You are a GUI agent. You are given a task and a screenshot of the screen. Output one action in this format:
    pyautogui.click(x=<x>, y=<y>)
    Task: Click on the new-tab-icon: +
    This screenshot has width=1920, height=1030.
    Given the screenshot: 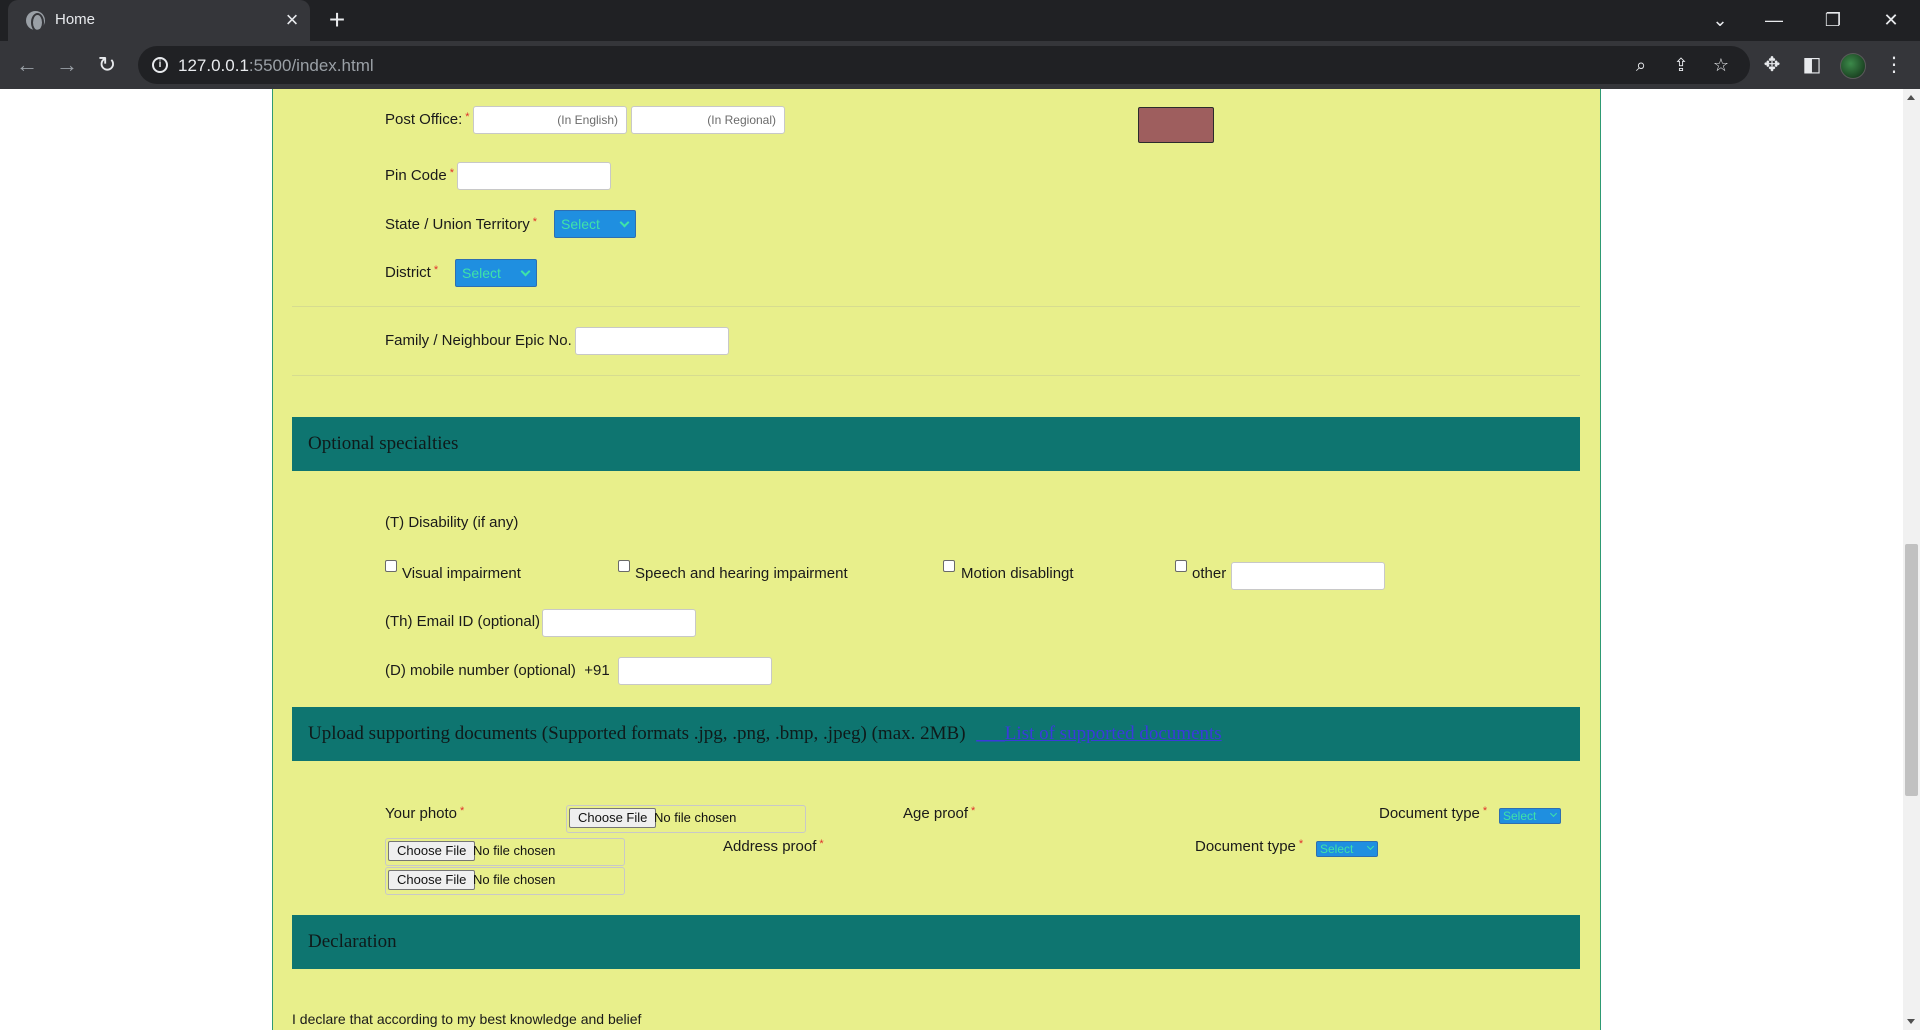 What is the action you would take?
    pyautogui.click(x=337, y=20)
    